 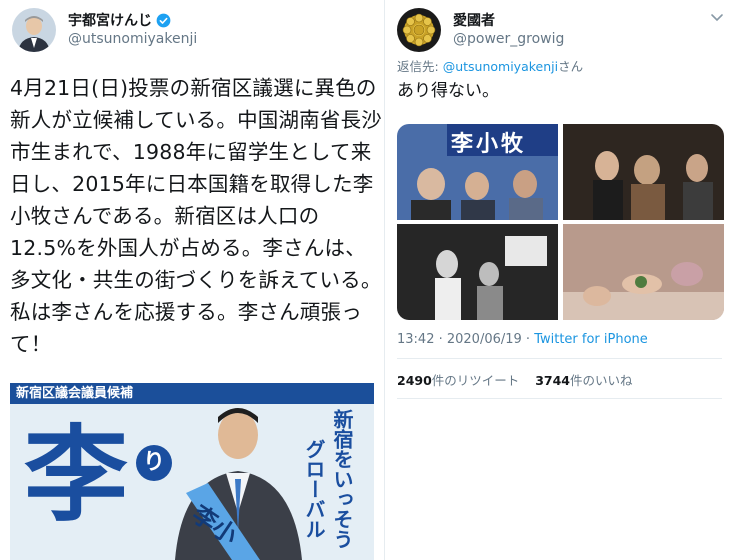 I want to click on display-name: 愛國者, so click(x=474, y=20).